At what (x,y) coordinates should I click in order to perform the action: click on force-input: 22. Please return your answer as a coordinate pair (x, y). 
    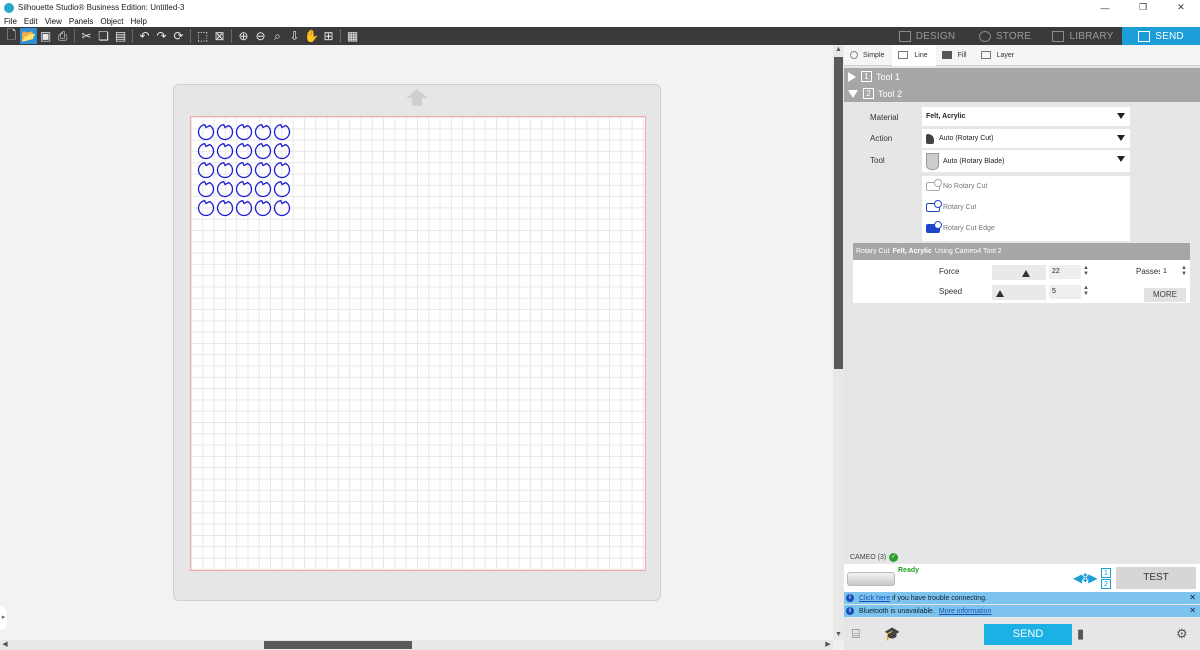
    Looking at the image, I should click on (1065, 272).